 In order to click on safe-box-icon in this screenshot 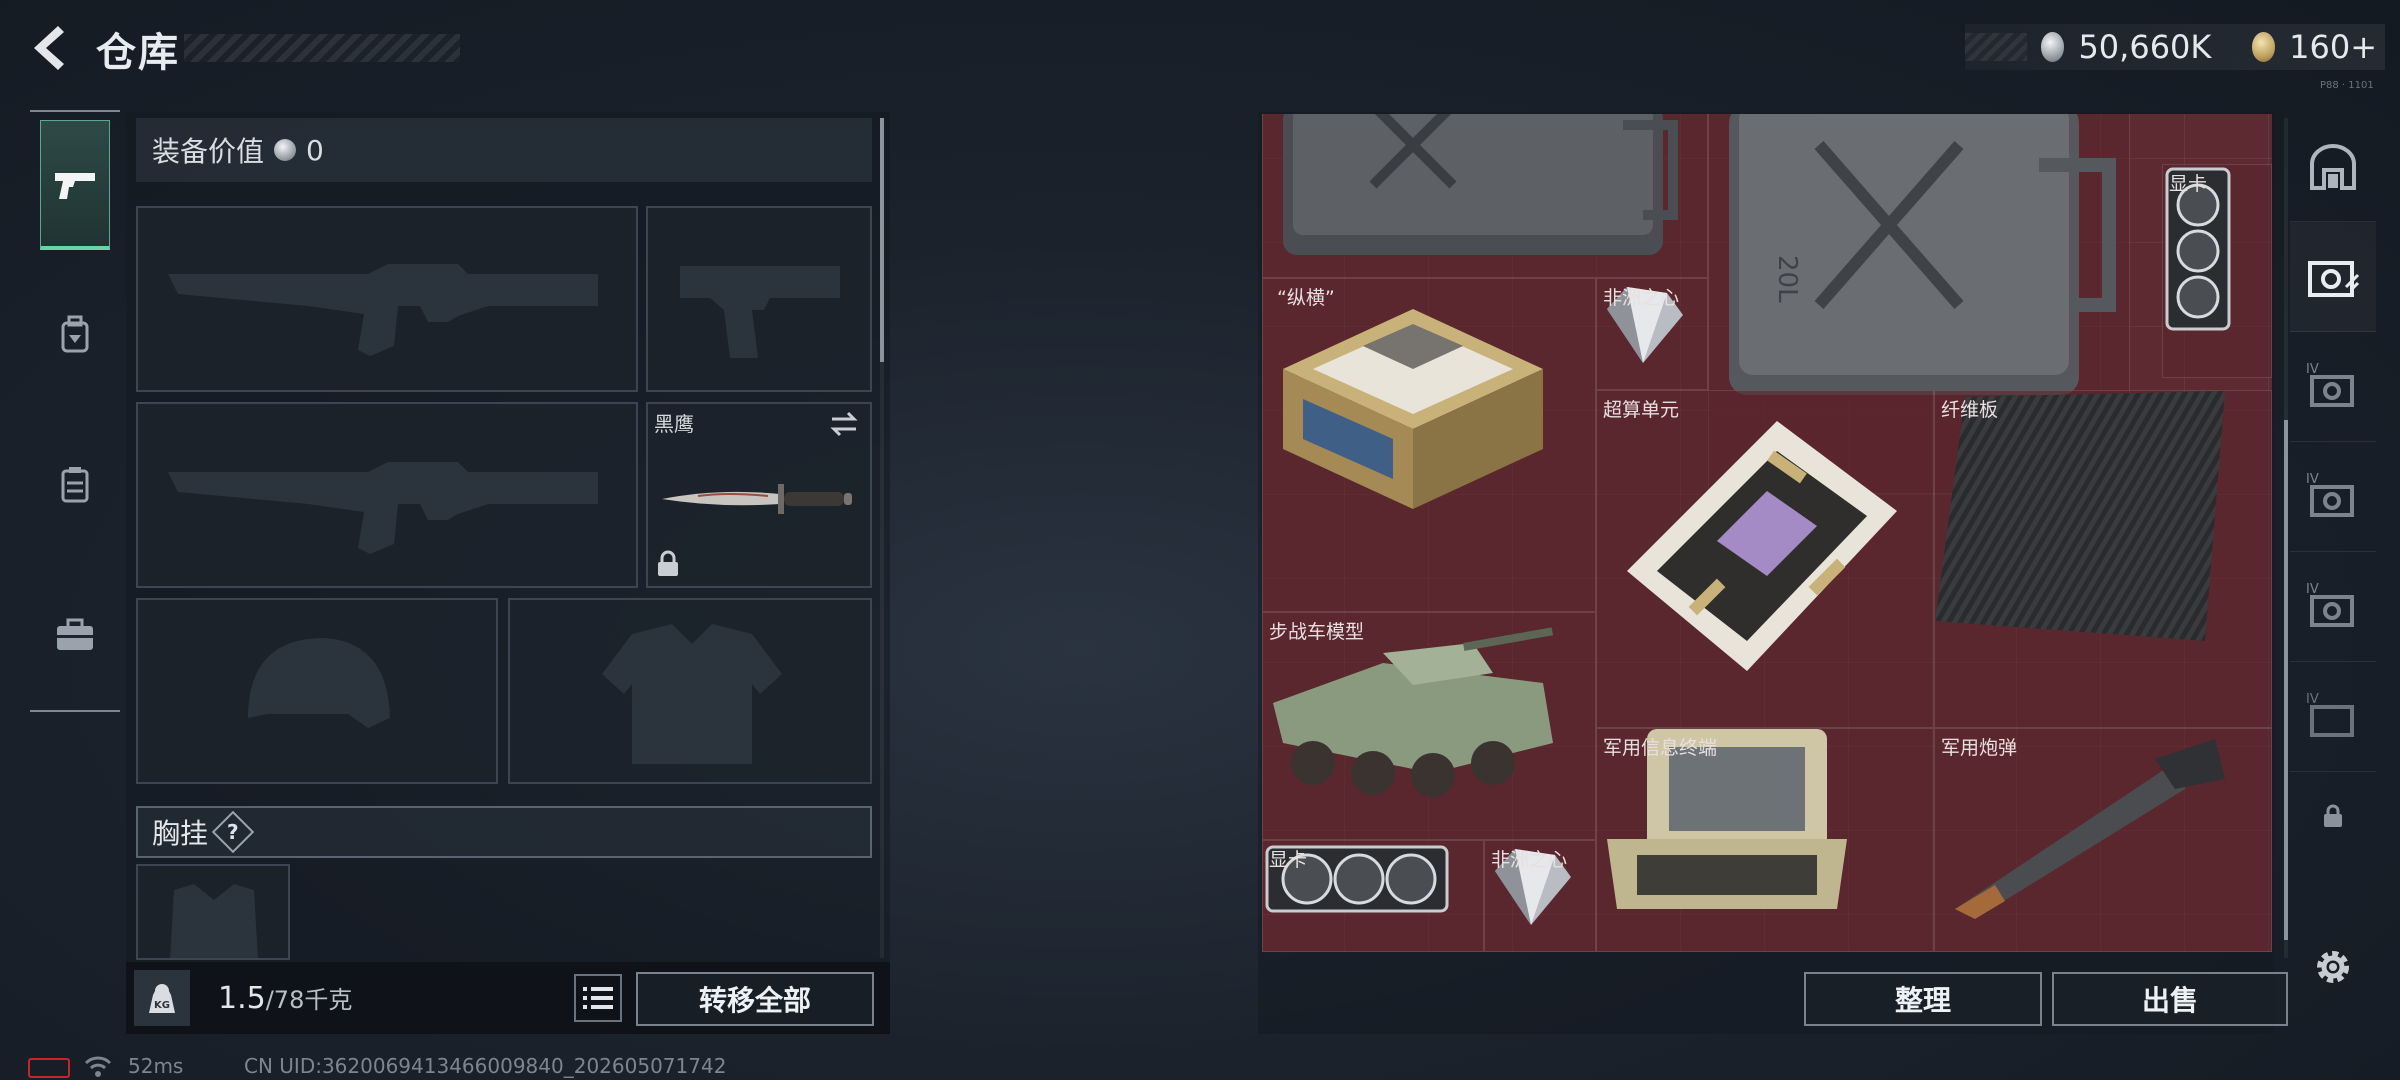, I will do `click(2334, 278)`.